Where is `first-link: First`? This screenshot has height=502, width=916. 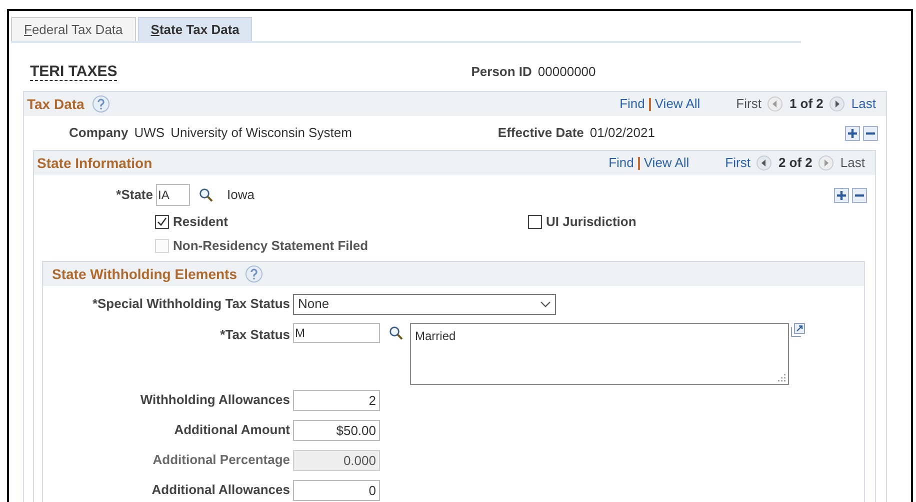
first-link: First is located at coordinates (737, 163).